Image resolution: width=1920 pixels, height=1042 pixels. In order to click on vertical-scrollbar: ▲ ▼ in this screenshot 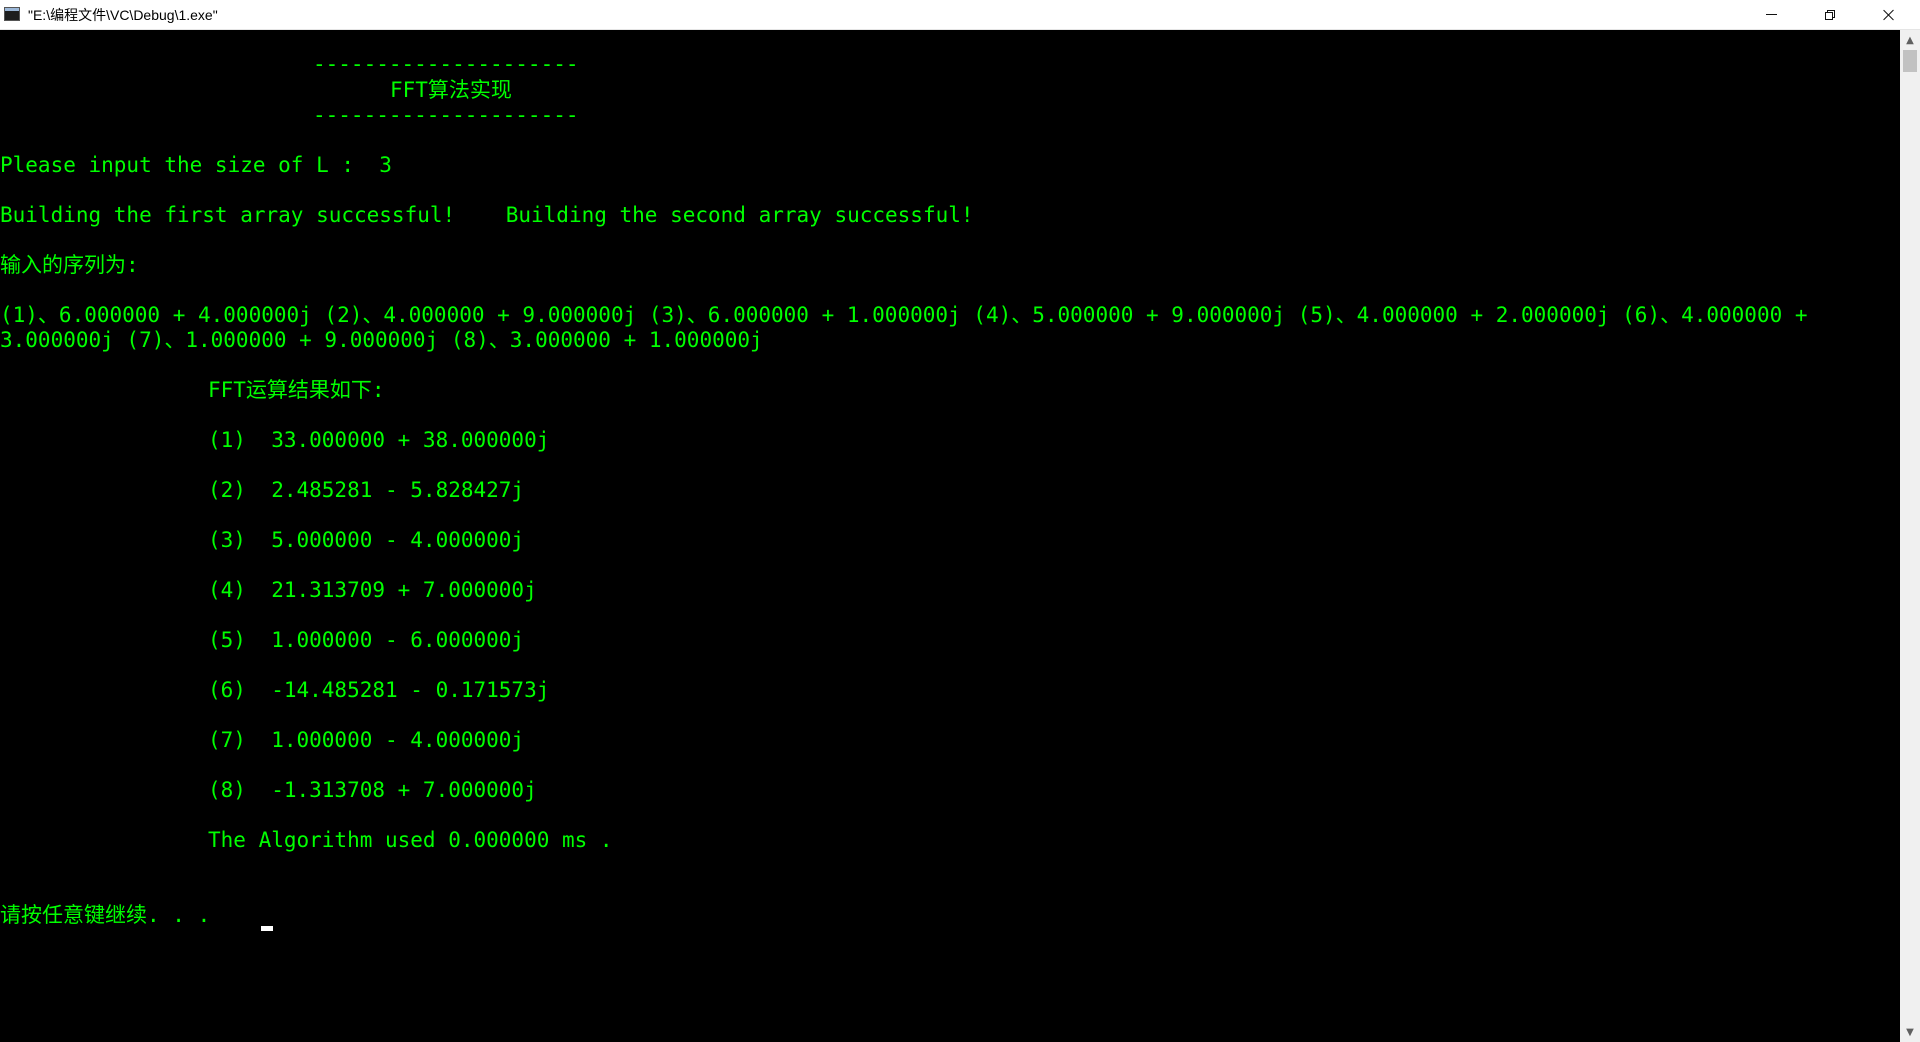, I will do `click(1910, 536)`.